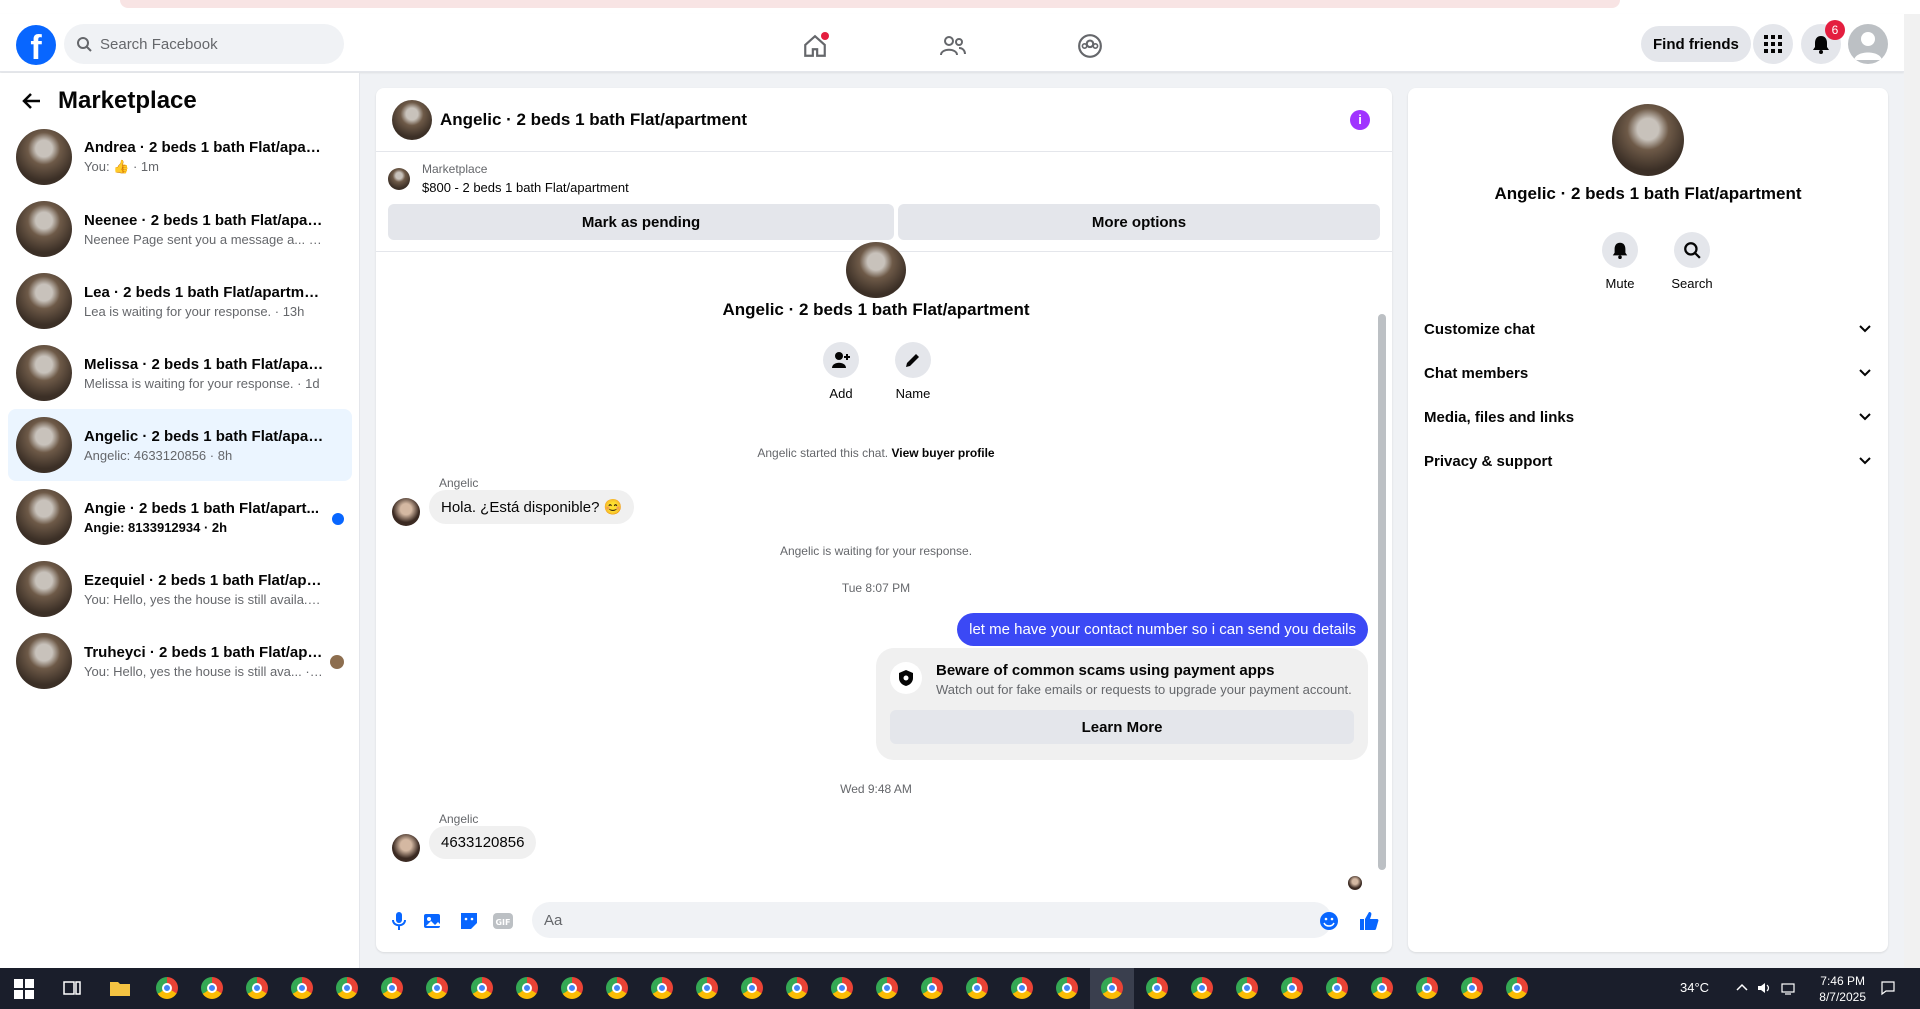  Describe the element at coordinates (36, 45) in the screenshot. I see `facebook-logo-icon: f` at that location.